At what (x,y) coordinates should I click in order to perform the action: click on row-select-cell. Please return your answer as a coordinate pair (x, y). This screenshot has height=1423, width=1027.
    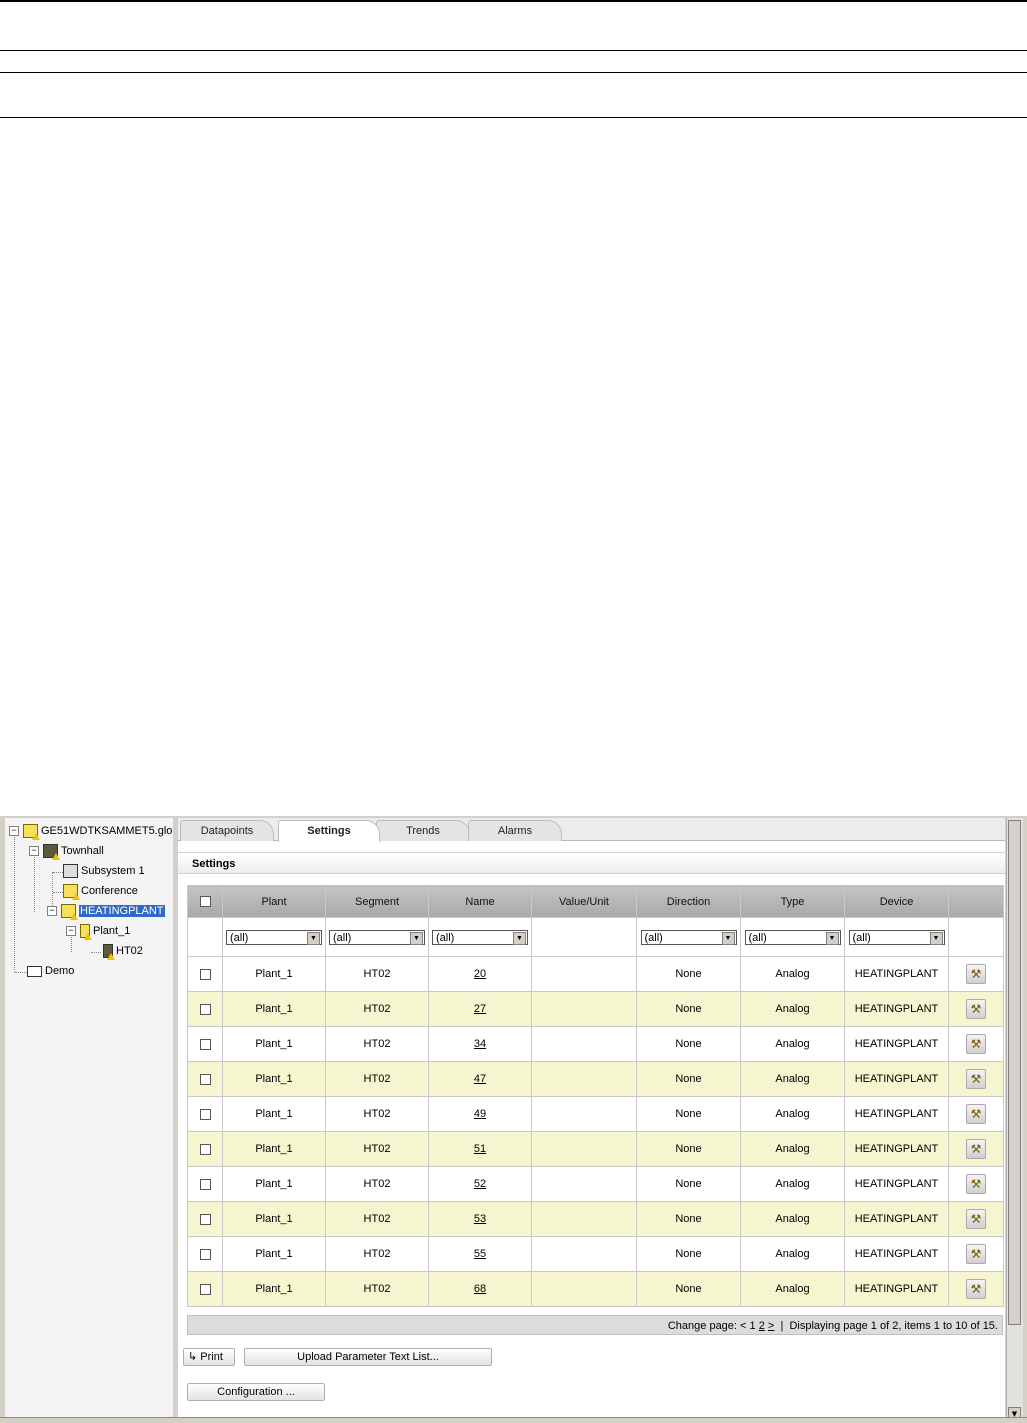
    Looking at the image, I should click on (205, 1149).